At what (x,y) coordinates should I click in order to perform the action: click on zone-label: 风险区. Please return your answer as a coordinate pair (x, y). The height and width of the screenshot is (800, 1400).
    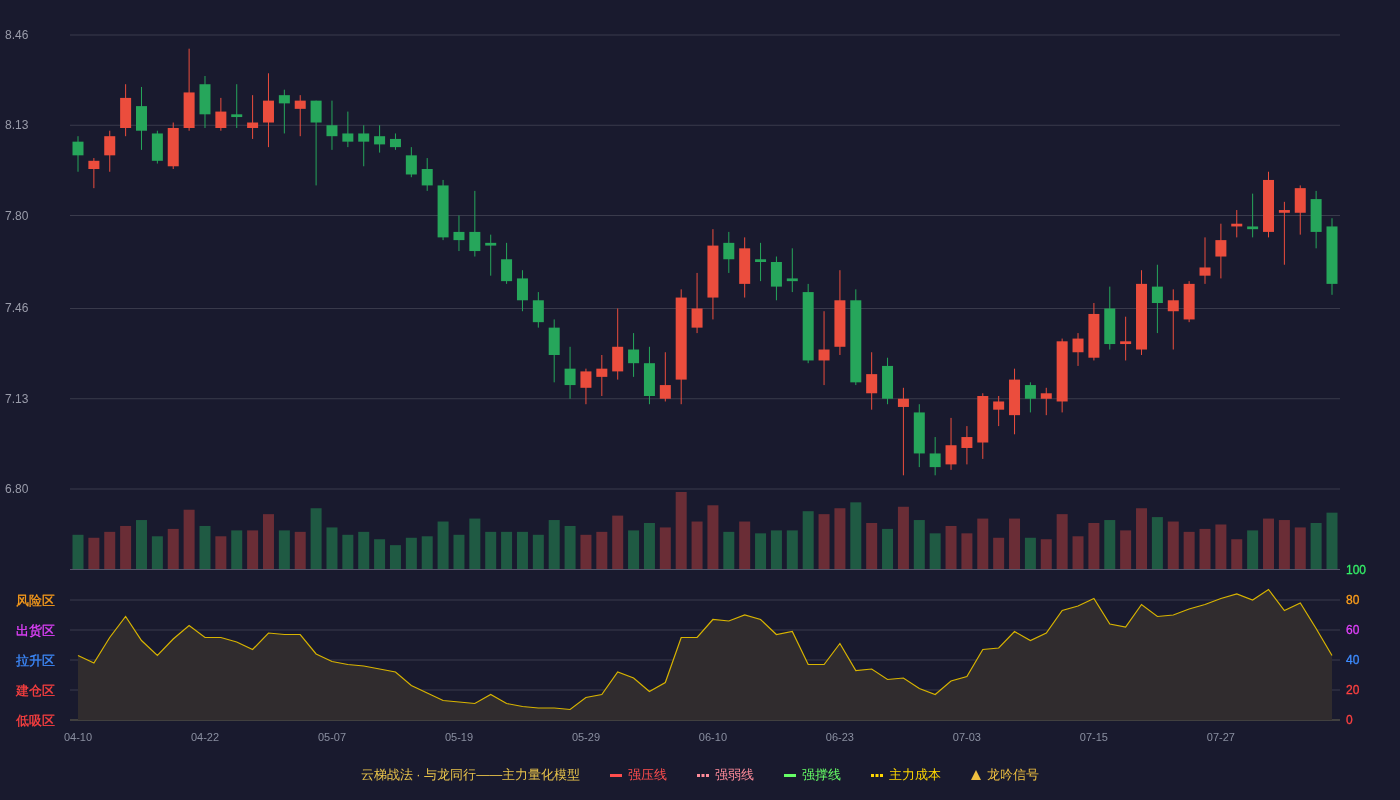
    Looking at the image, I should click on (35, 600).